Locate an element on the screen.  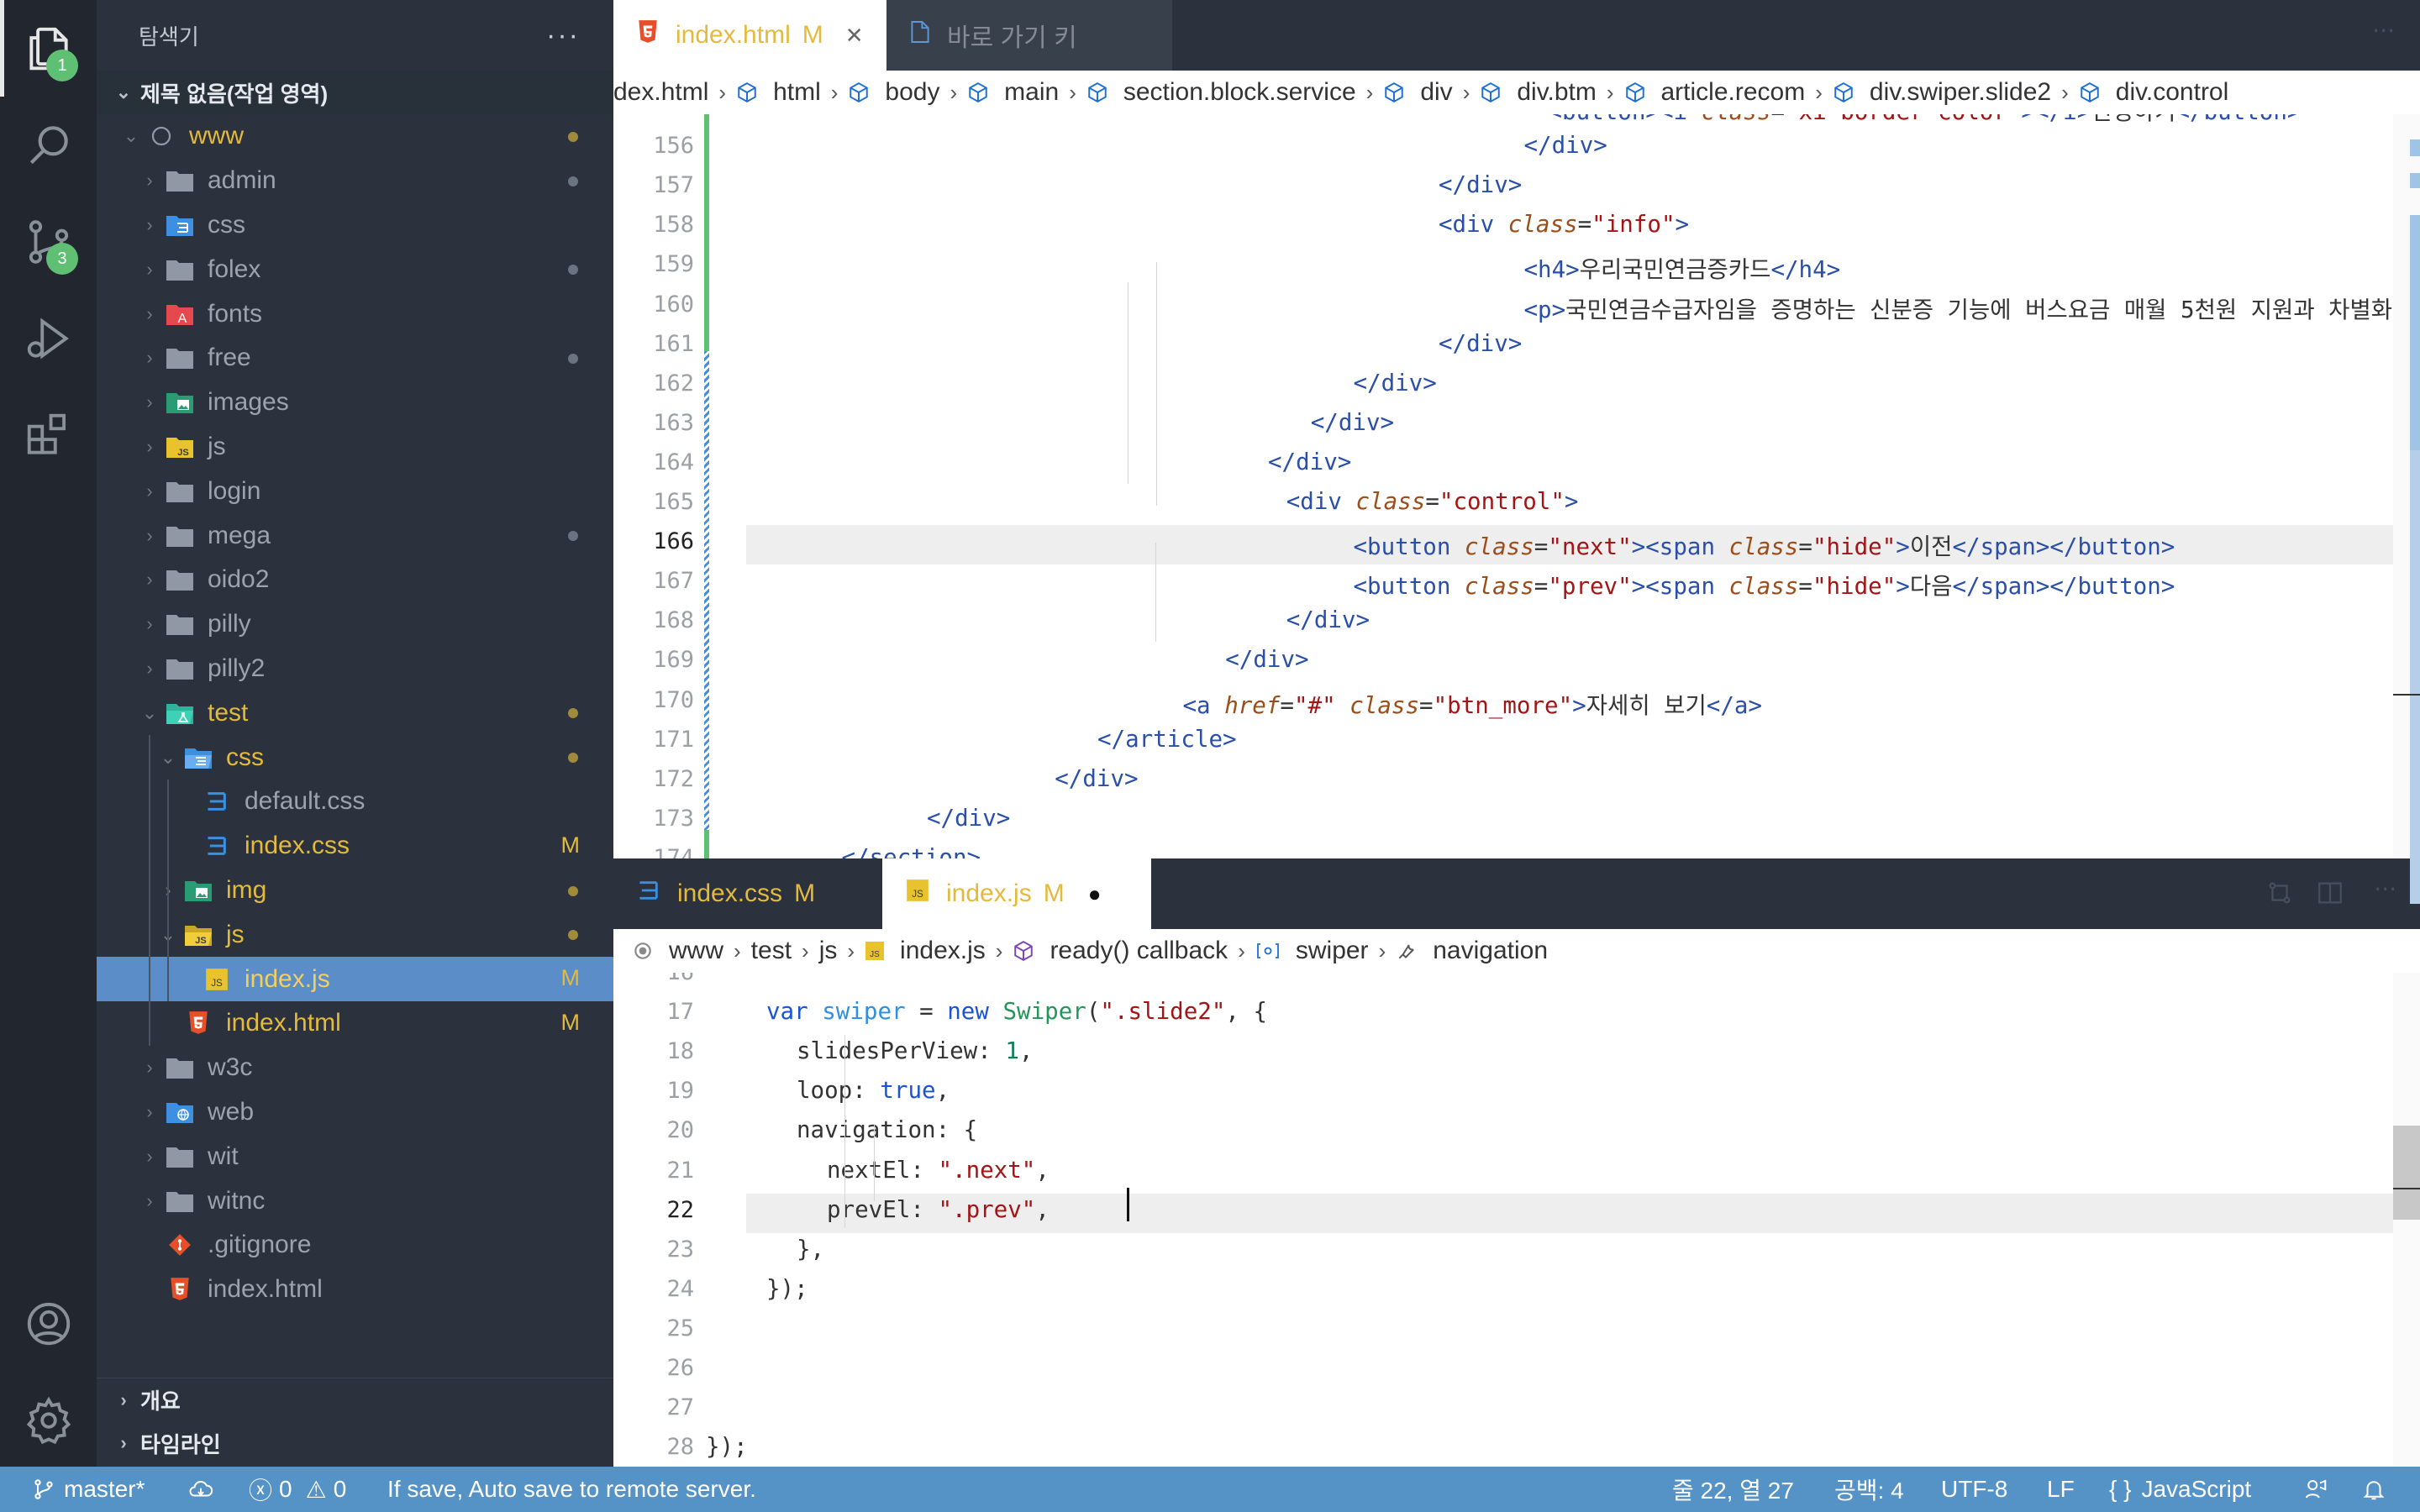
tree-item-img: ›img is located at coordinates (355, 891).